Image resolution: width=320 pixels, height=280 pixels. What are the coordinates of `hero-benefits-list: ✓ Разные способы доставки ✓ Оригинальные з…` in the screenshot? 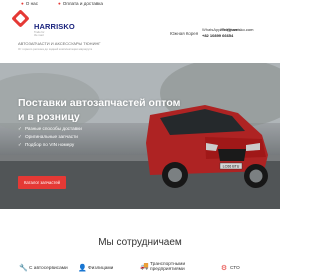 It's located at (50, 137).